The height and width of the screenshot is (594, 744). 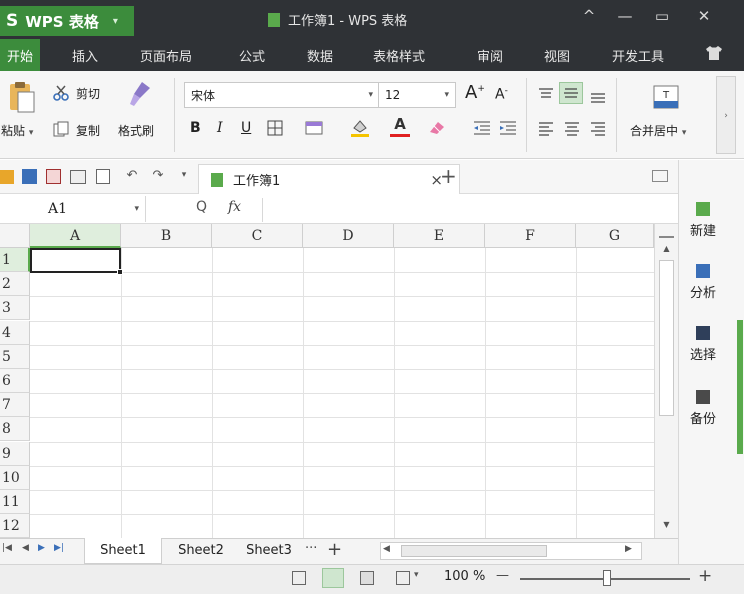 What do you see at coordinates (557, 55) in the screenshot?
I see `menu-tab-view: 视图` at bounding box center [557, 55].